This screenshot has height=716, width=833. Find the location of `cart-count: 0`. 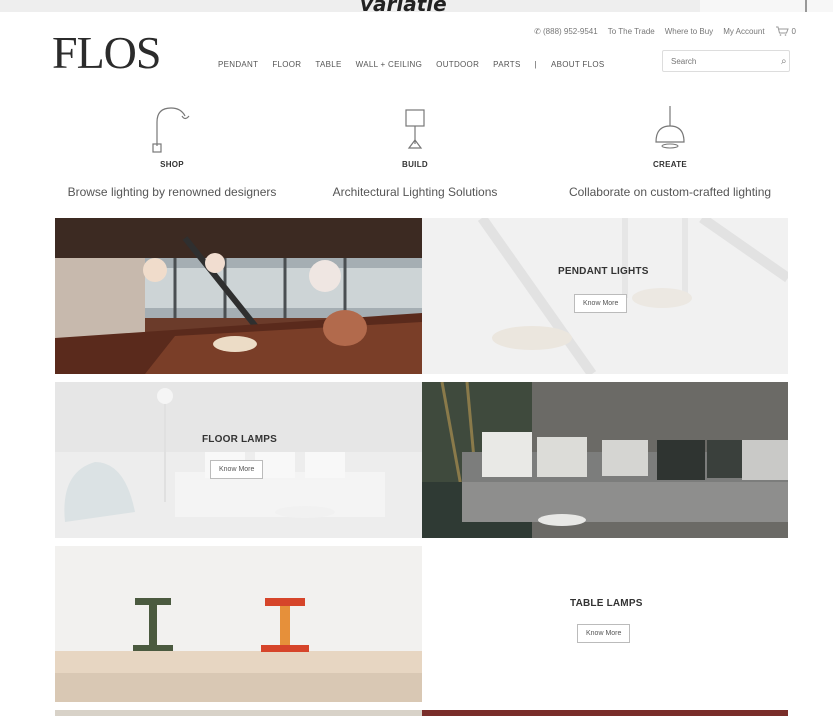

cart-count: 0 is located at coordinates (793, 31).